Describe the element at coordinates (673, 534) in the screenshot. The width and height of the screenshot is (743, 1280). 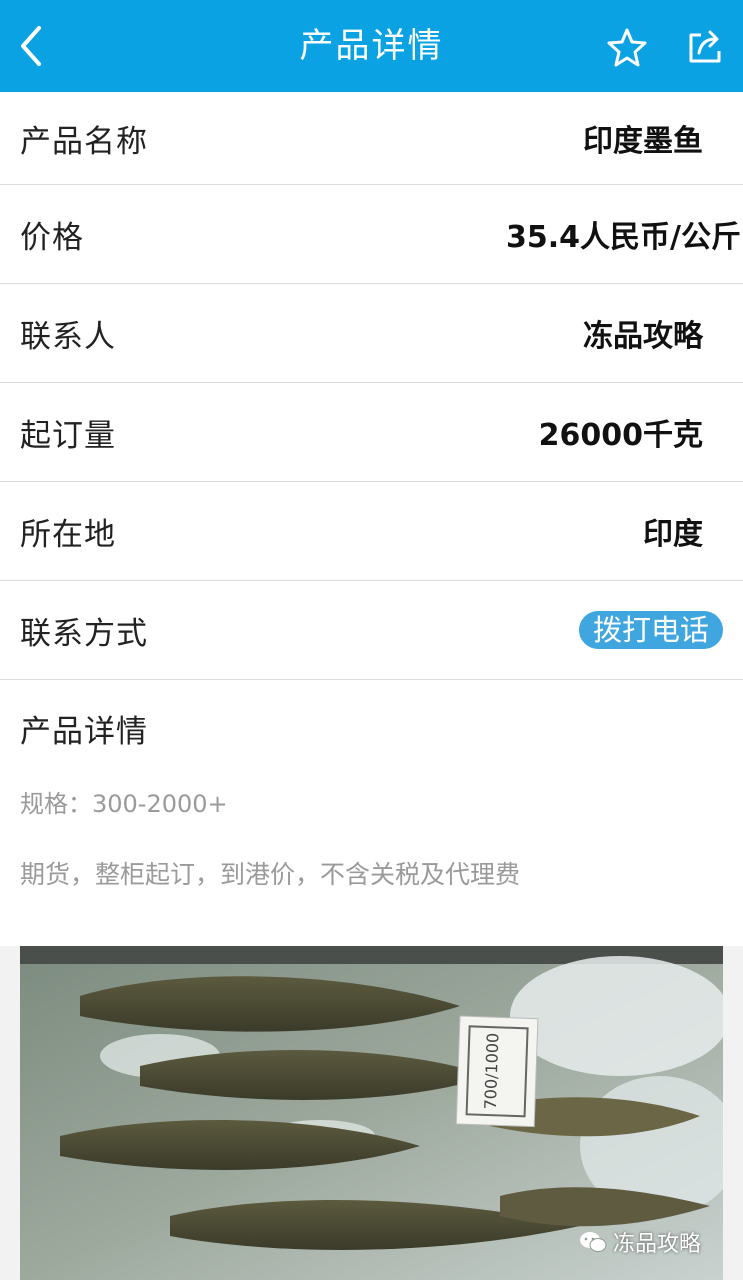
I see `field-value: 印度` at that location.